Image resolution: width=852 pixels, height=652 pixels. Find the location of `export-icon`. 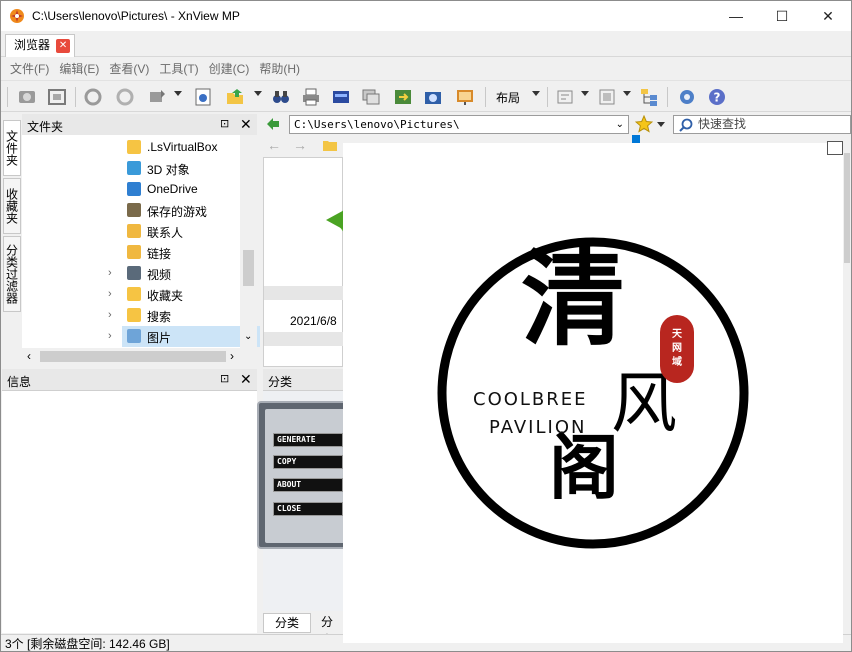

export-icon is located at coordinates (403, 97).